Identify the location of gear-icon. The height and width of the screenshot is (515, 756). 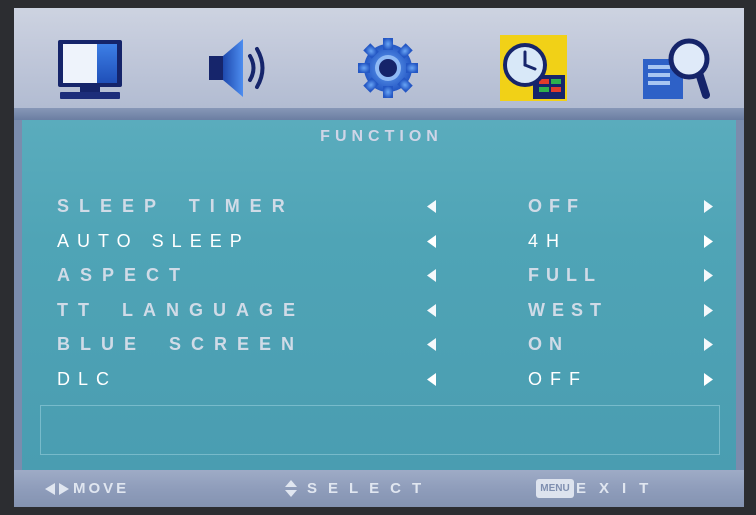
(388, 68).